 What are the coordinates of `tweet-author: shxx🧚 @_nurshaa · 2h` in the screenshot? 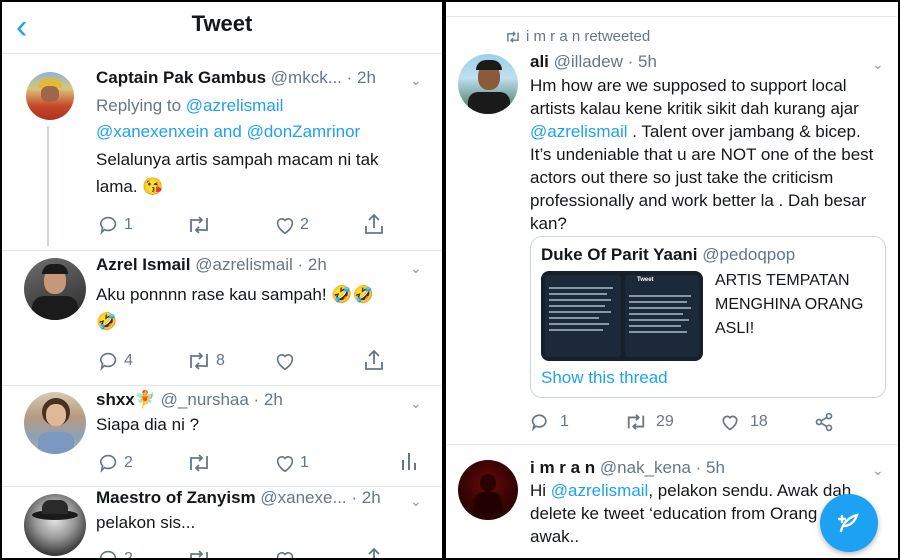 It's located at (189, 400).